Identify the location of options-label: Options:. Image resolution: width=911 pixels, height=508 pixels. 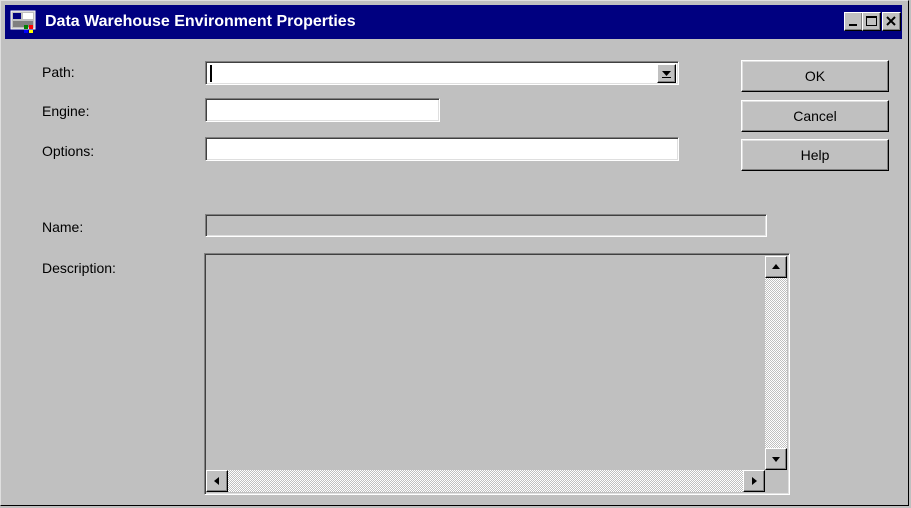
(68, 151).